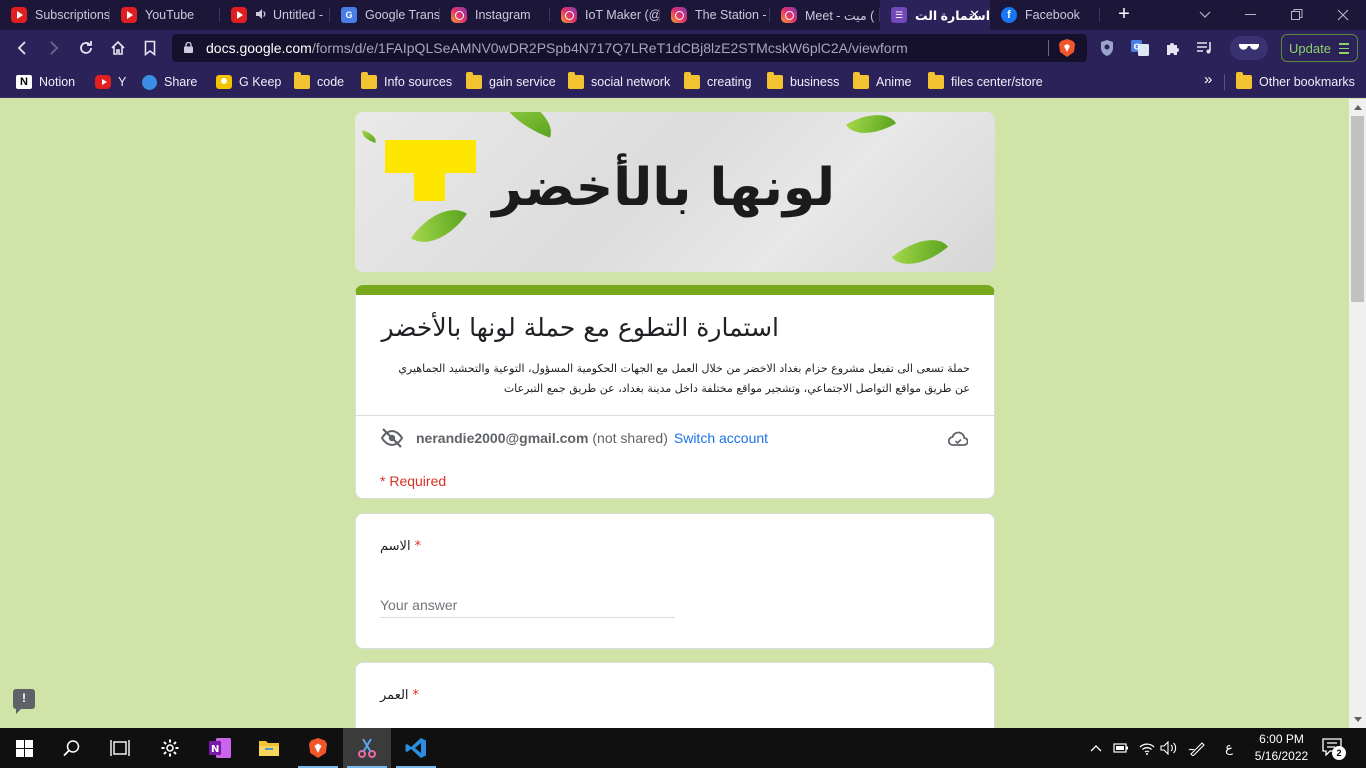  Describe the element at coordinates (1334, 749) in the screenshot. I see `notification-center-icon: 2` at that location.